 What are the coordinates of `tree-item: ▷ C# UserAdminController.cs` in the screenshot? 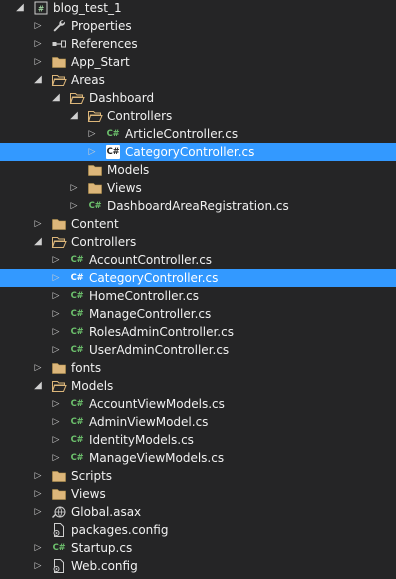 It's located at (198, 350).